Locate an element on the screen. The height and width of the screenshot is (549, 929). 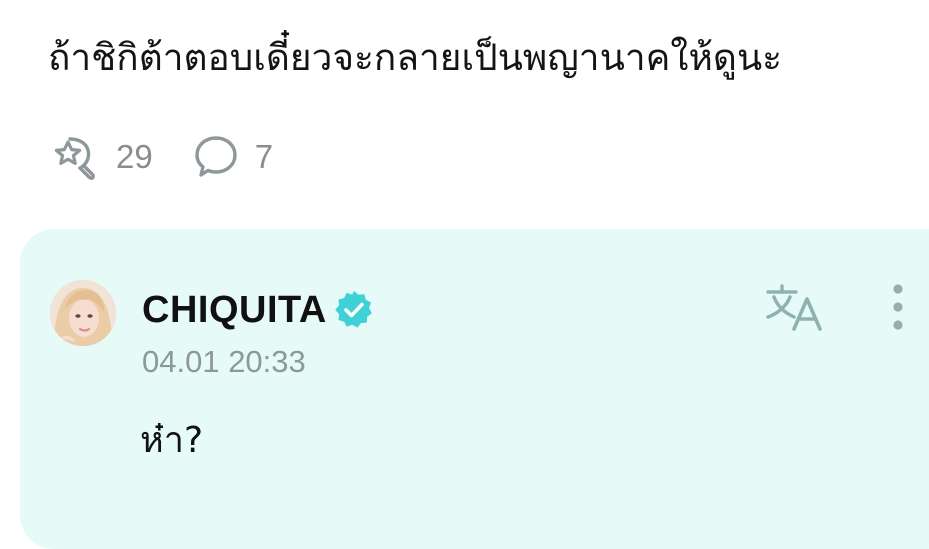
translate-icon is located at coordinates (796, 310).